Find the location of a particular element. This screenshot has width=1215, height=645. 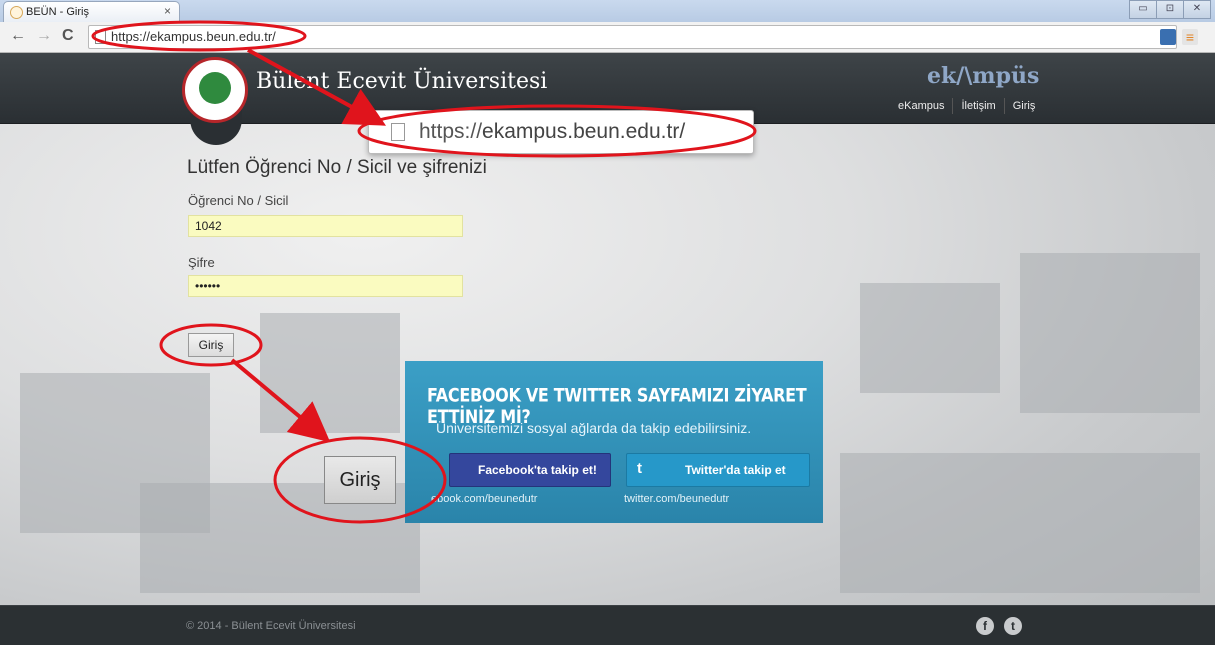

nav-item-iletisim: İletişim is located at coordinates (977, 106).